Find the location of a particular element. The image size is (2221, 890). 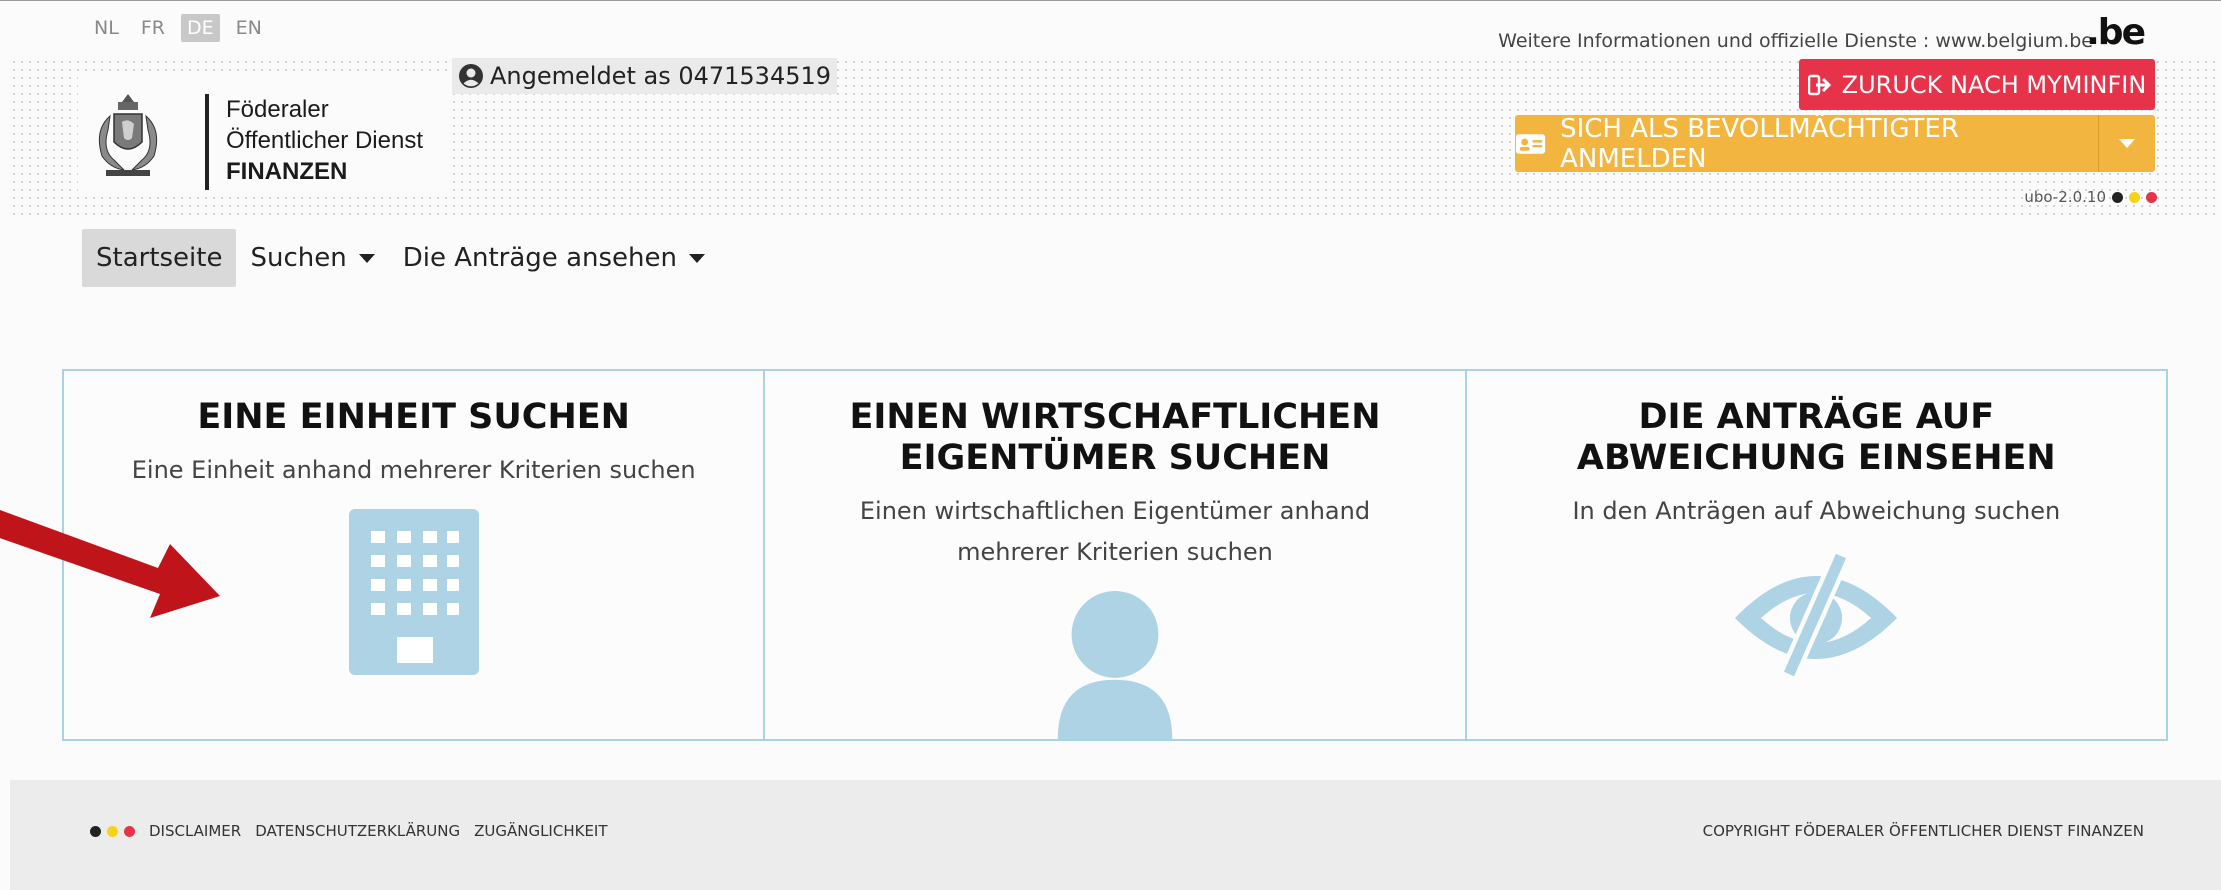

card-title: DIE ANTRÄGE AUF ABWEICHUNG EINSEHEN is located at coordinates (1816, 437).